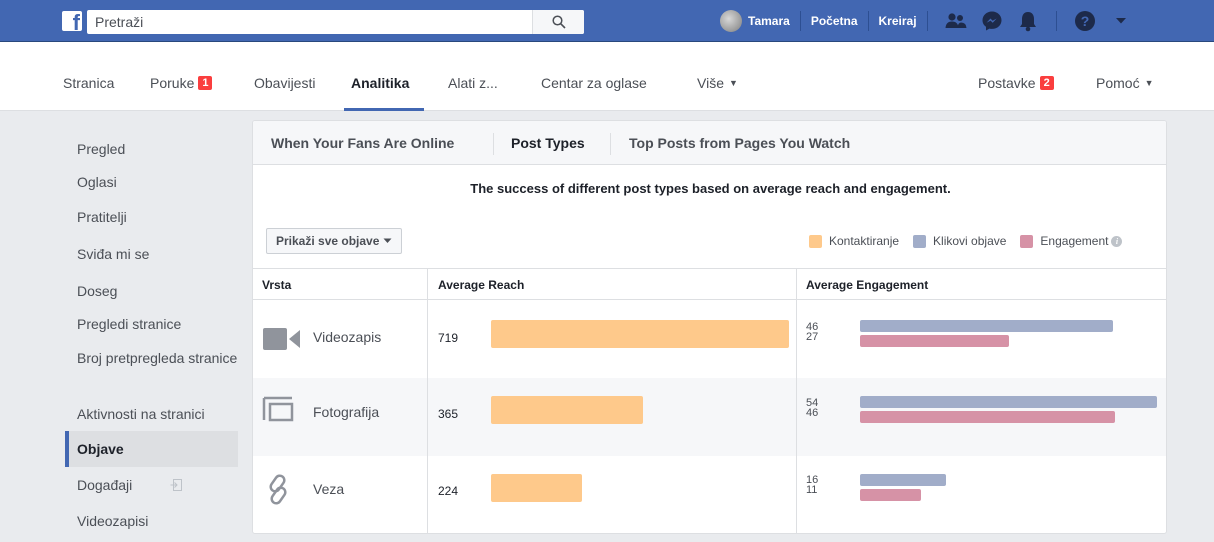 The image size is (1214, 542). What do you see at coordinates (970, 241) in the screenshot?
I see `legend-label-clicks: Klikovi objave` at bounding box center [970, 241].